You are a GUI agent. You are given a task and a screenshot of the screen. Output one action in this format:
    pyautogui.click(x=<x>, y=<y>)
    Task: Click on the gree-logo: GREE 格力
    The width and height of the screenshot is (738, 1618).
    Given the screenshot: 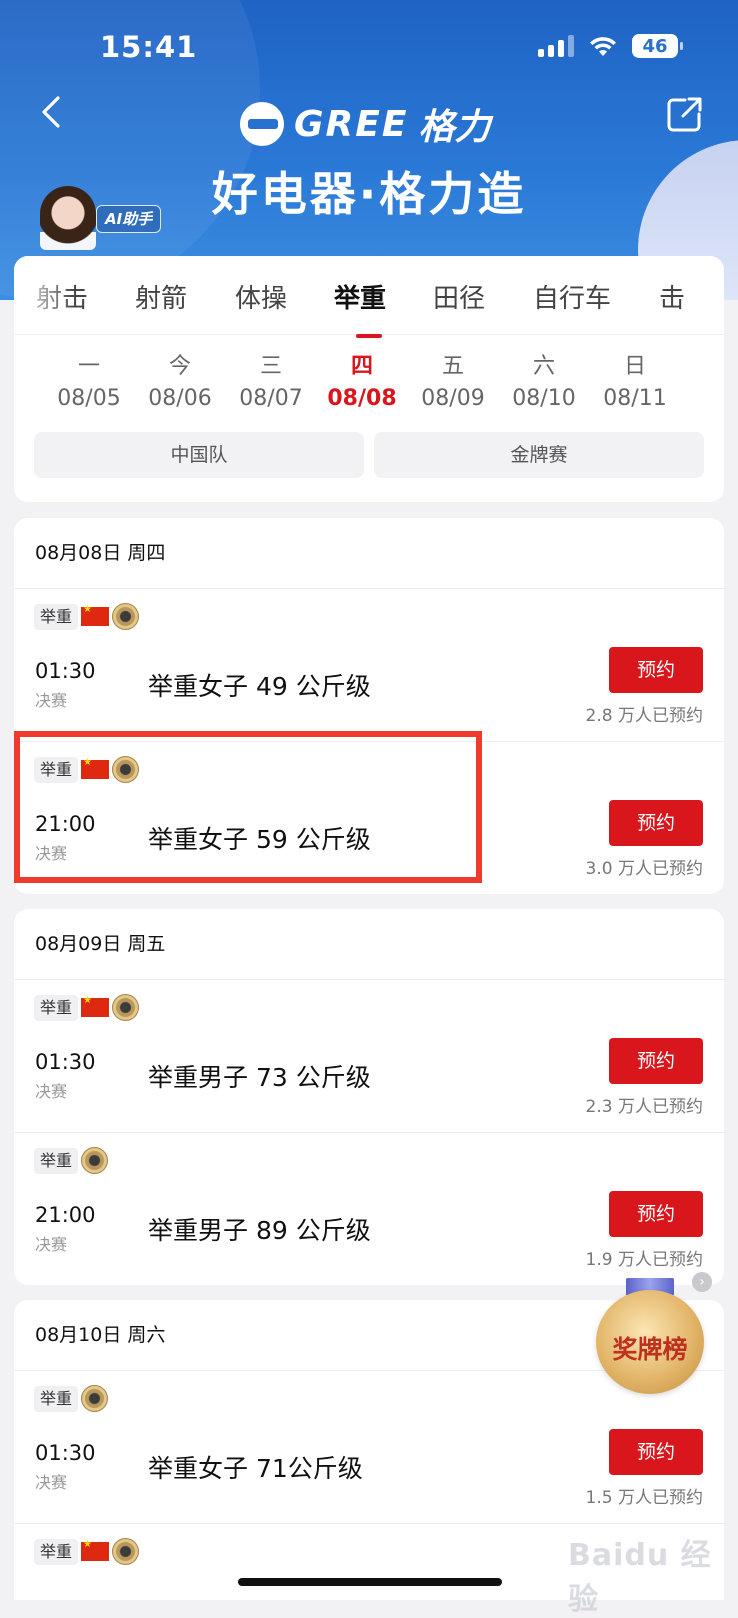 What is the action you would take?
    pyautogui.click(x=365, y=124)
    